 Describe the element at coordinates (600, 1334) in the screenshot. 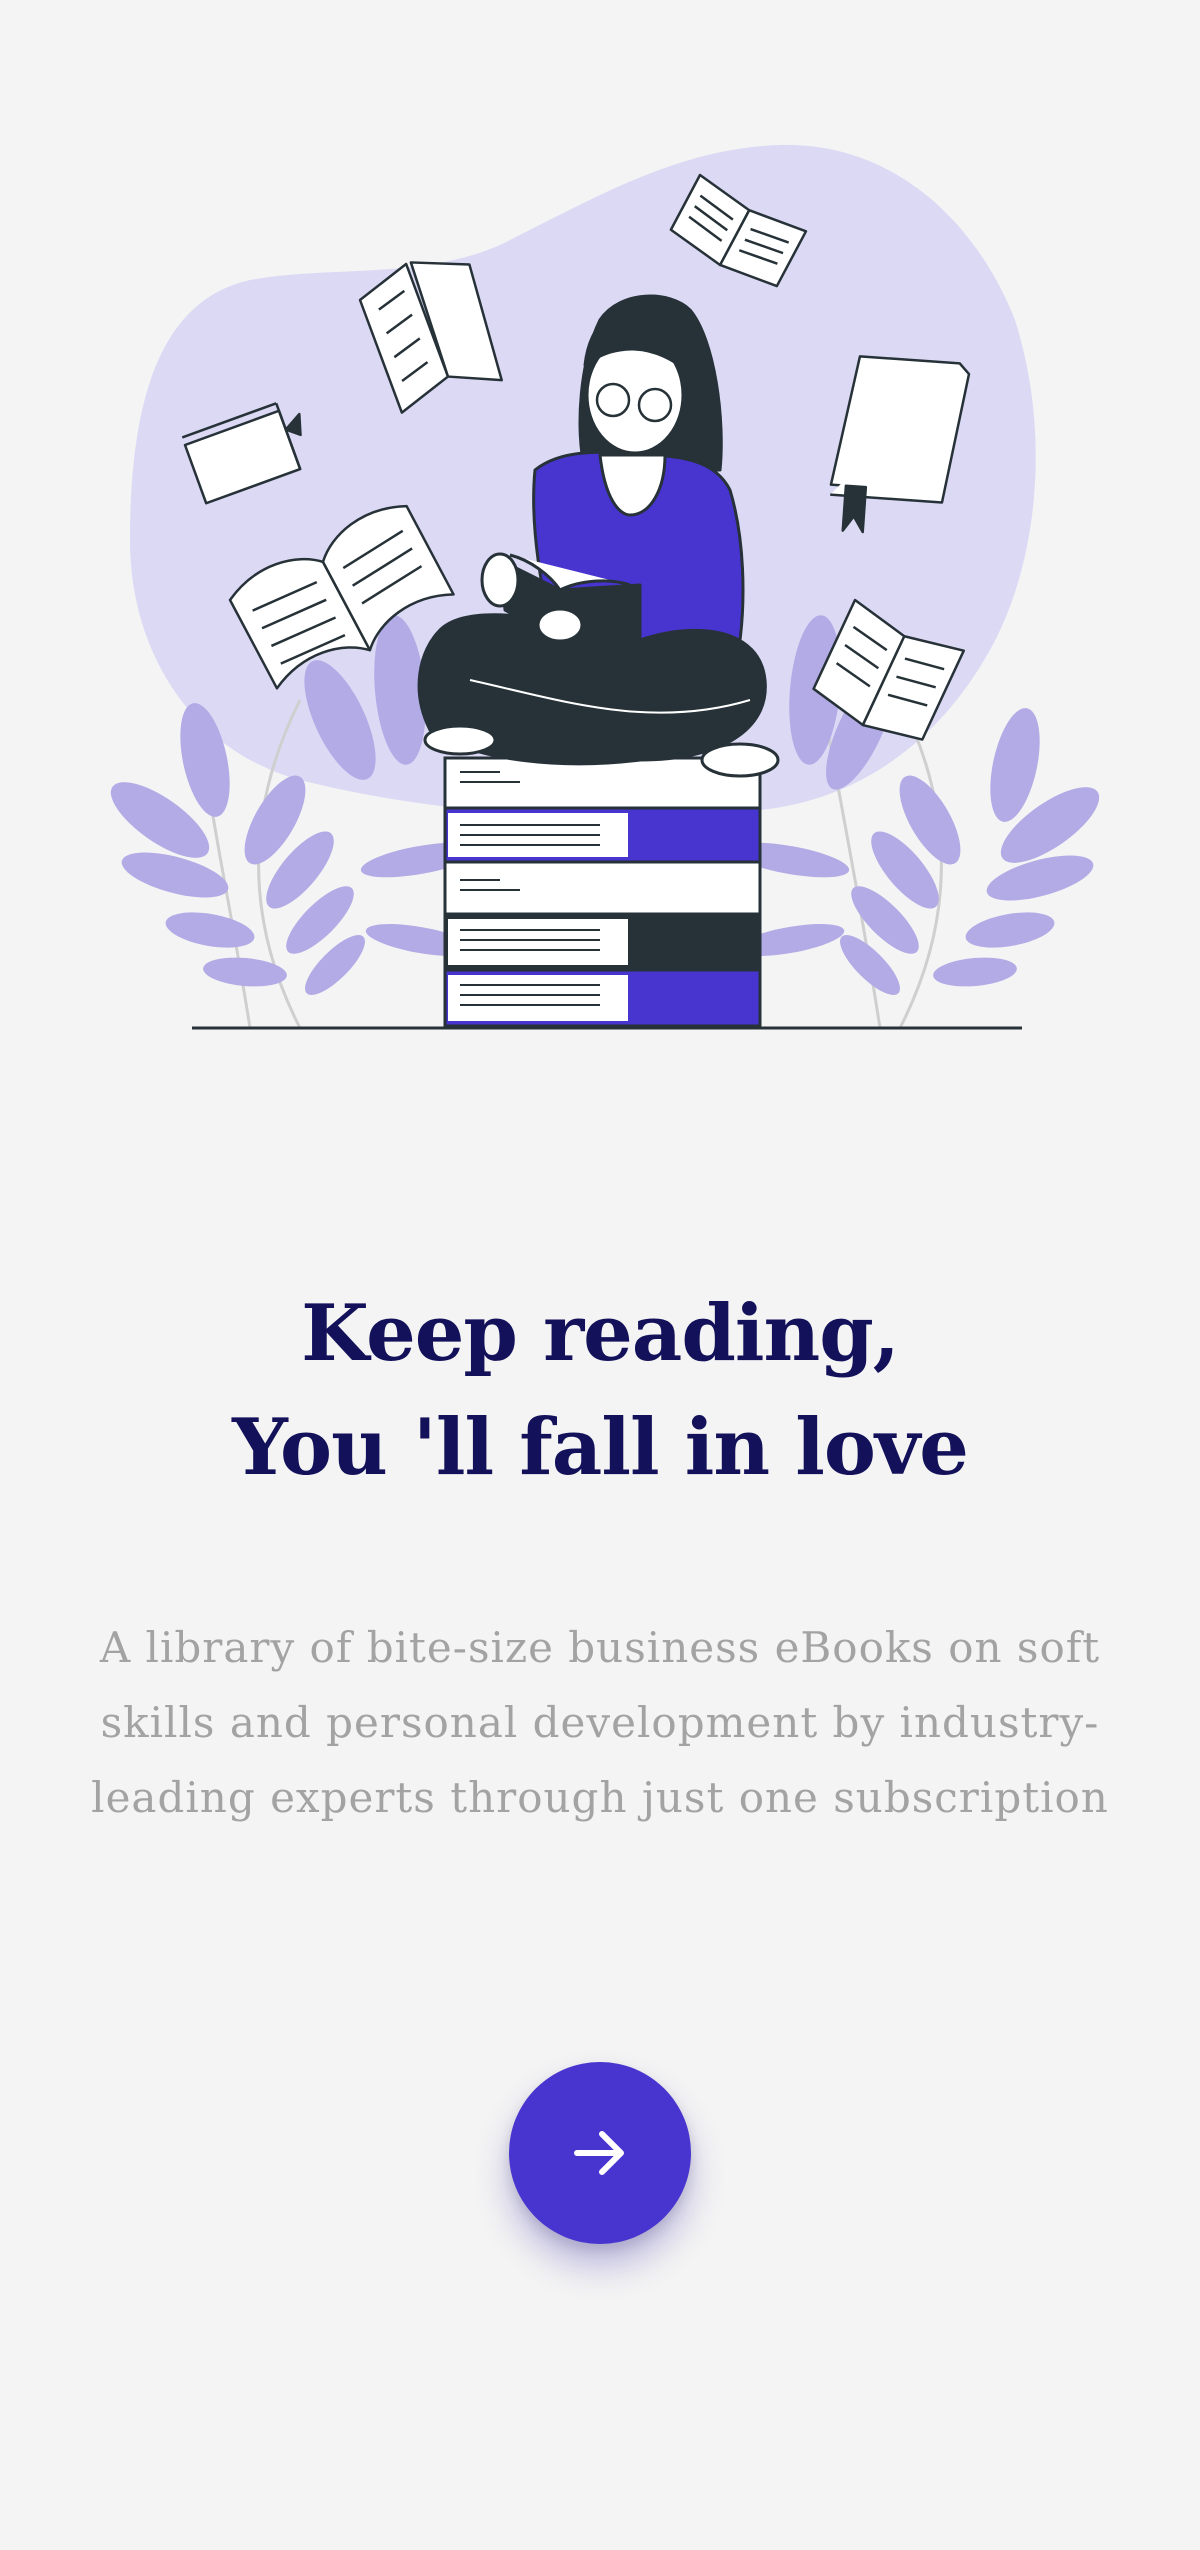

I see `headline-line-1: Keep reading,` at that location.